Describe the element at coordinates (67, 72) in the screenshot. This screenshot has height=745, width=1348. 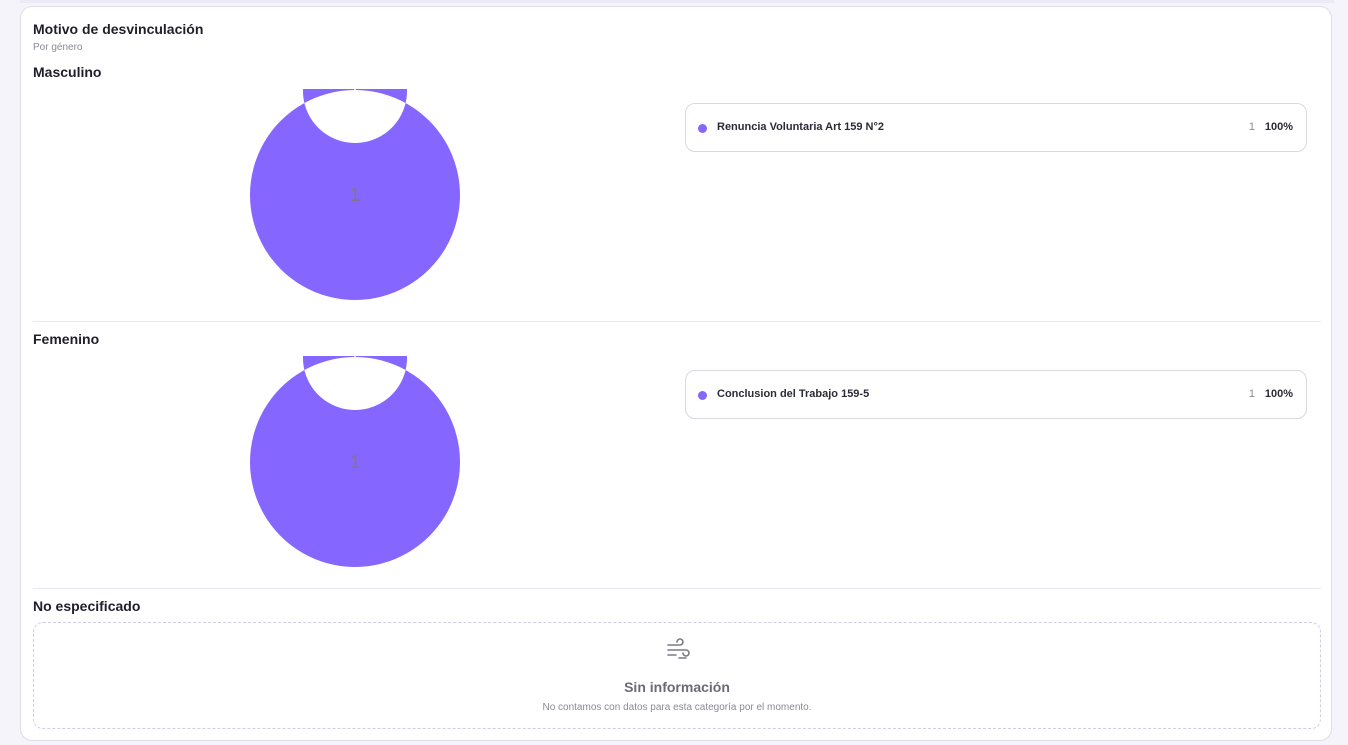
I see `section-title-masculino: Masculino` at that location.